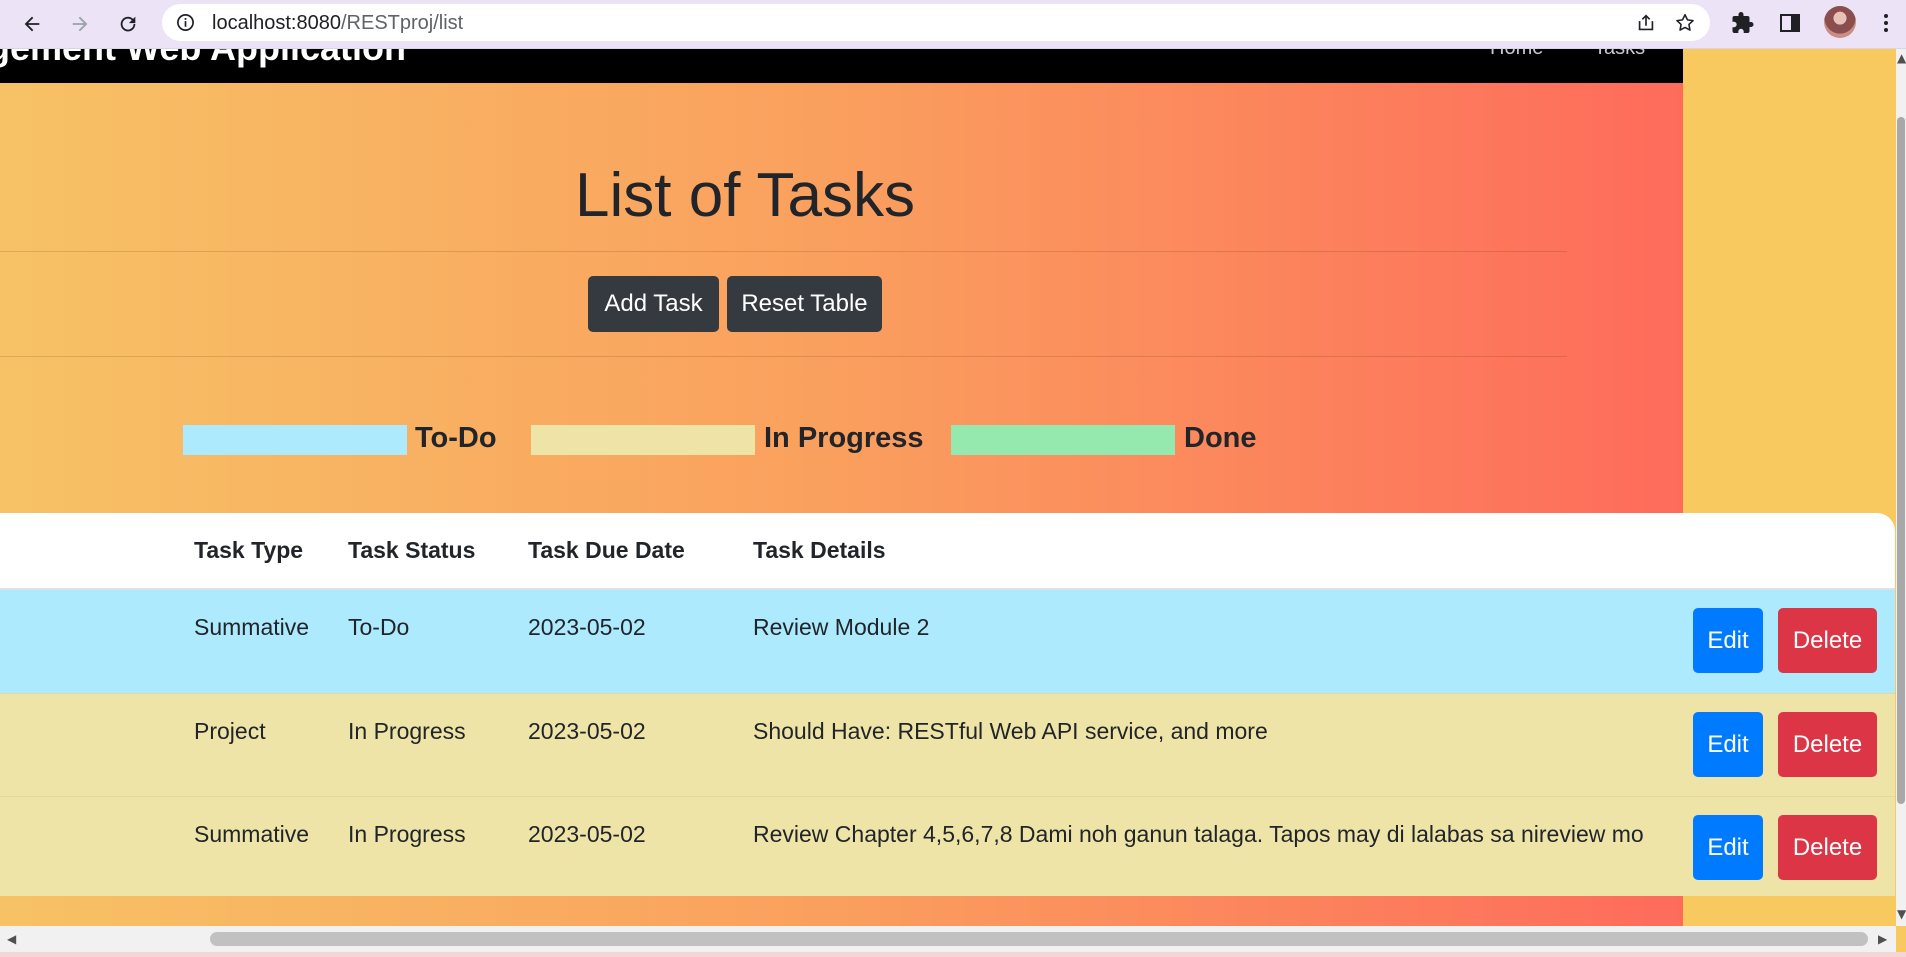 The height and width of the screenshot is (957, 1906). I want to click on legend-swatch-todo, so click(295, 440).